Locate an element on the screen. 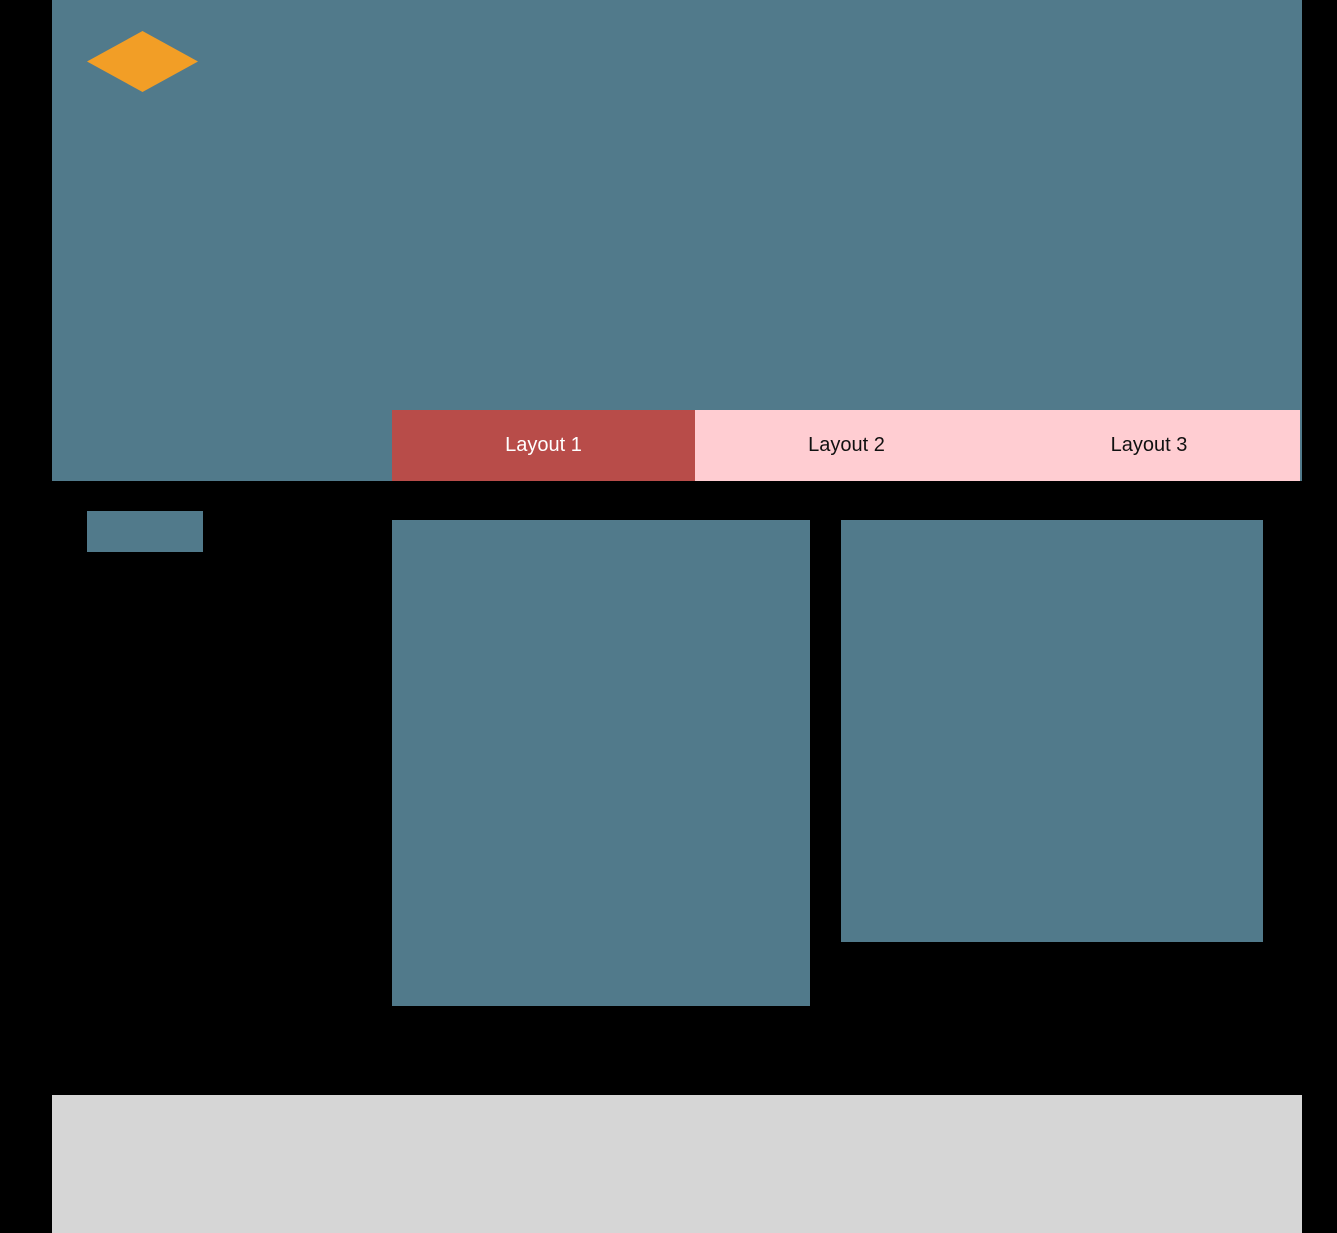 The width and height of the screenshot is (1337, 1233). footer is located at coordinates (677, 1164).